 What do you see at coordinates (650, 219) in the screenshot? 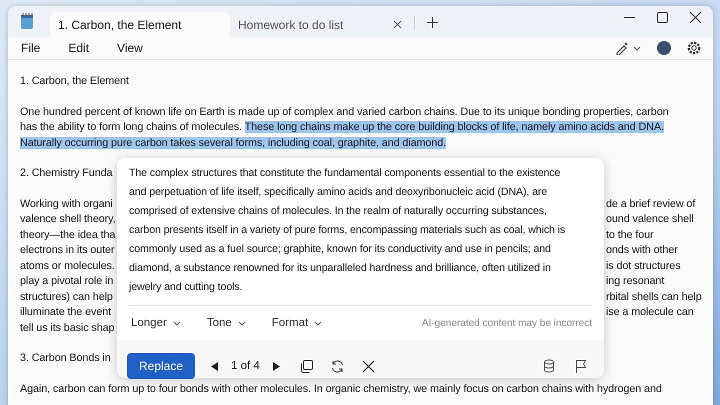
I see `document-line: ound valence shell` at bounding box center [650, 219].